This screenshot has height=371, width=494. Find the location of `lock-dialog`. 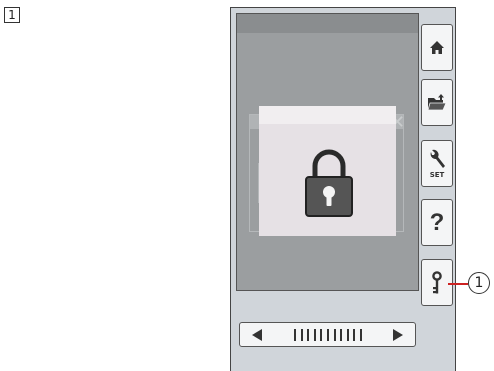

lock-dialog is located at coordinates (327, 171).